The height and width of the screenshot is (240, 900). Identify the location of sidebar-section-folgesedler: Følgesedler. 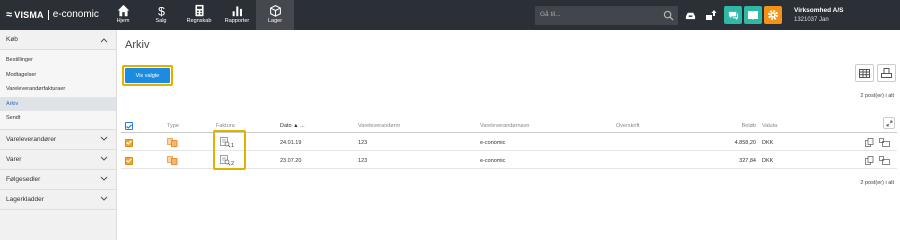
(58, 180).